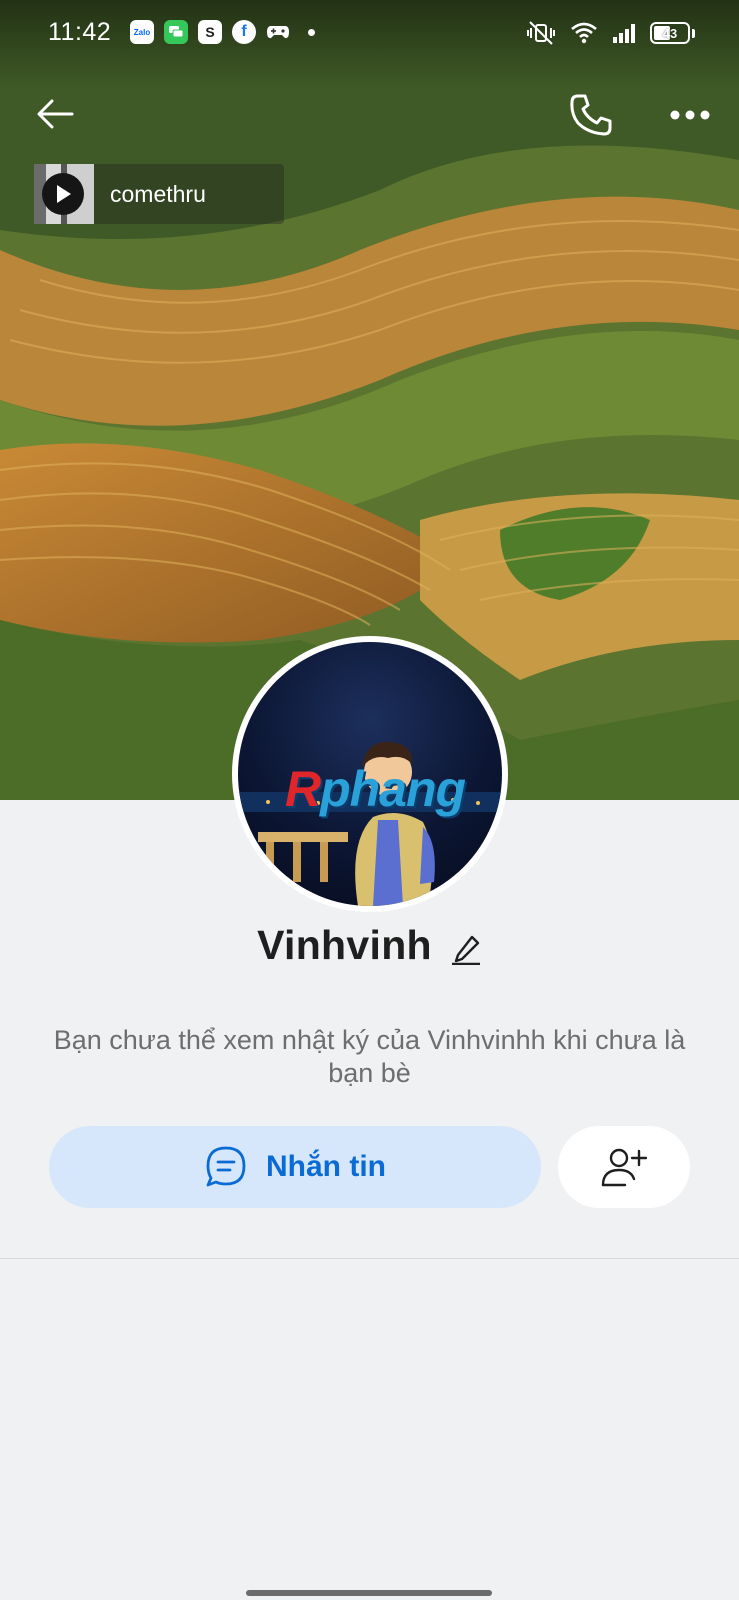 This screenshot has width=739, height=1600. I want to click on play-icon, so click(64, 194).